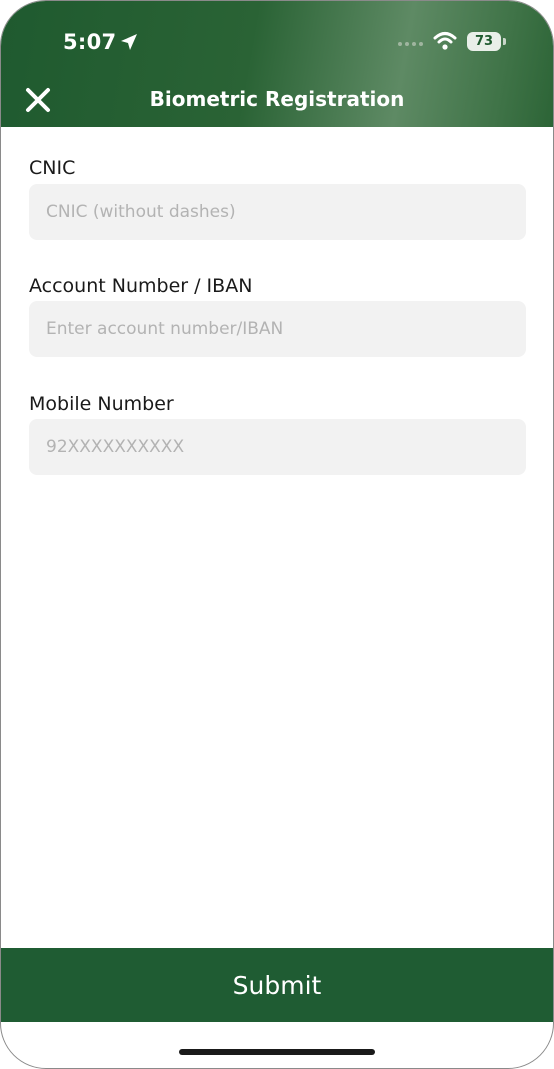 The width and height of the screenshot is (554, 1069). Describe the element at coordinates (277, 985) in the screenshot. I see `submit-button: Submit` at that location.